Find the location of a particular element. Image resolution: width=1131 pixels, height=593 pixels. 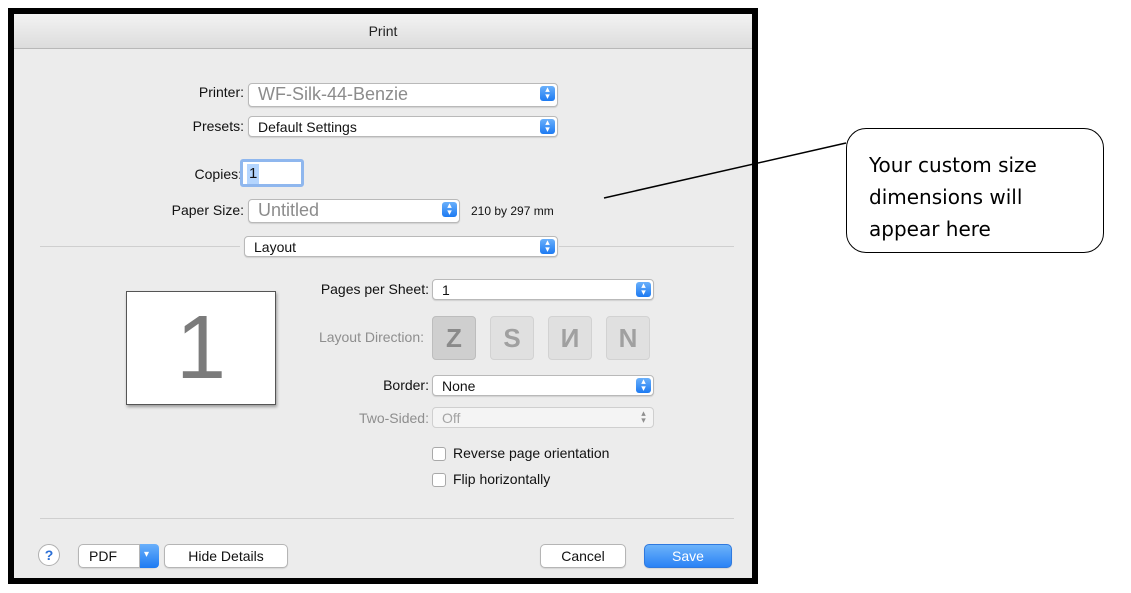

callout-line is located at coordinates (725, 170).